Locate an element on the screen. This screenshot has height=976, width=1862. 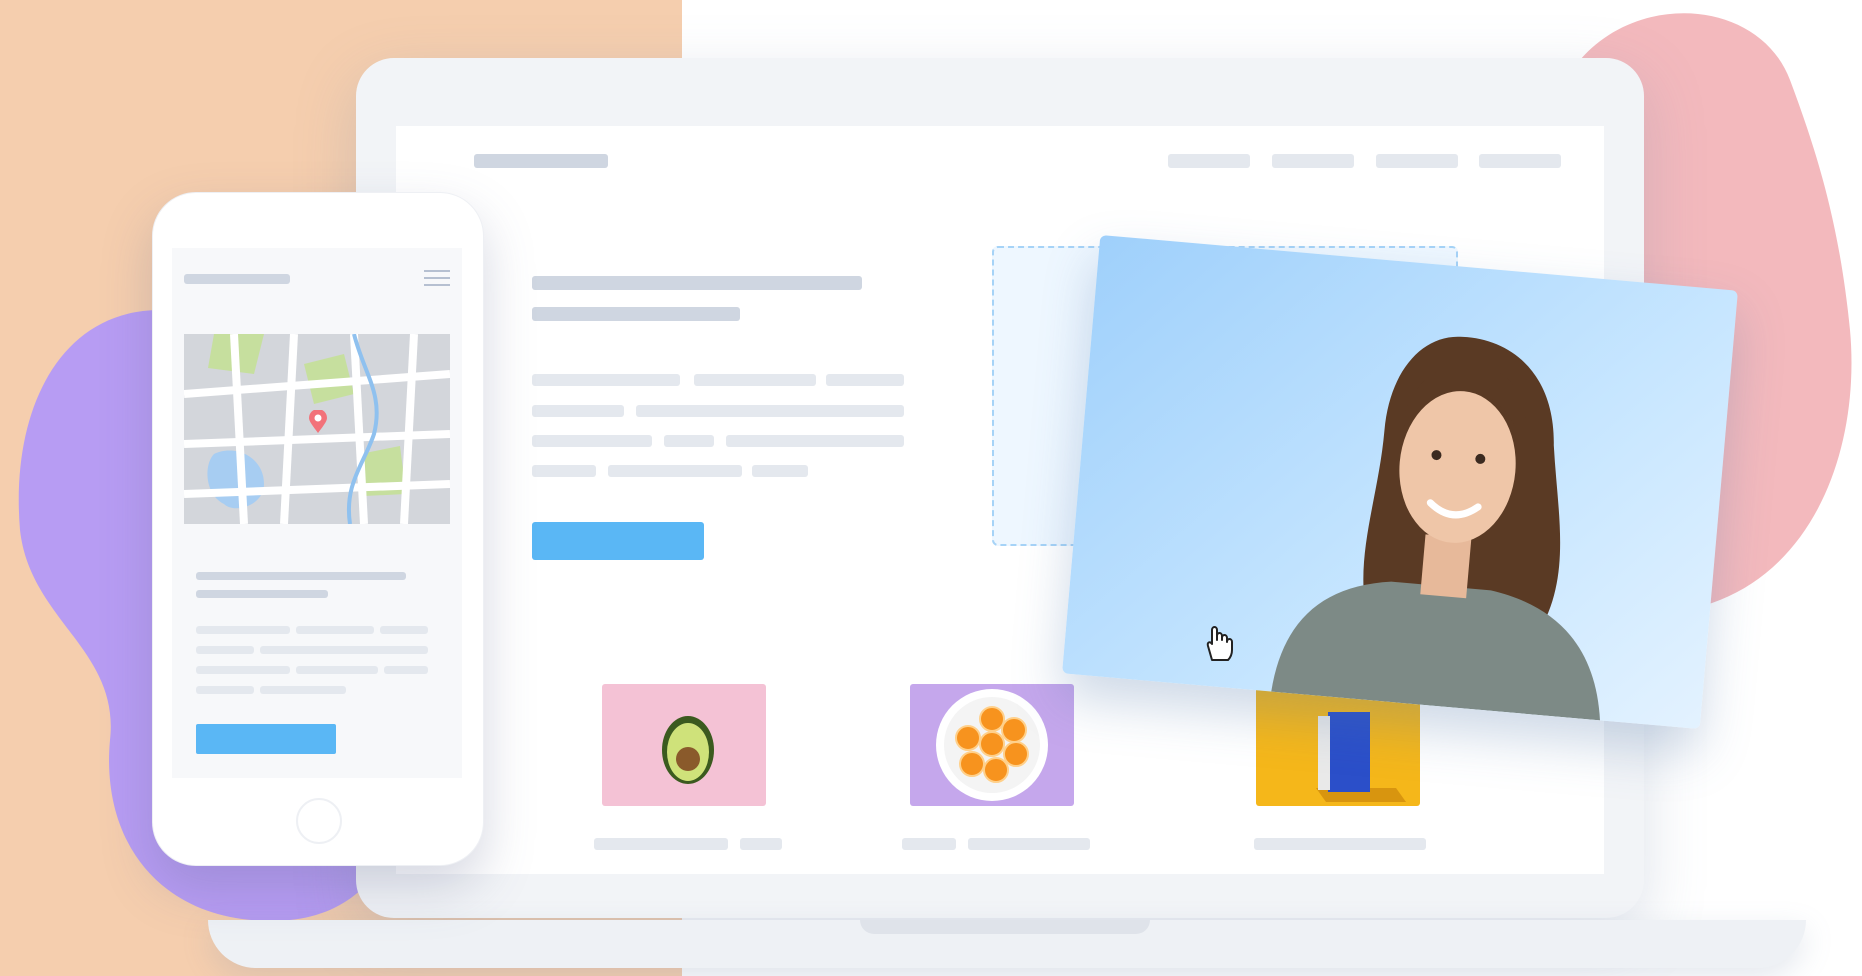
map-widget is located at coordinates (317, 429).